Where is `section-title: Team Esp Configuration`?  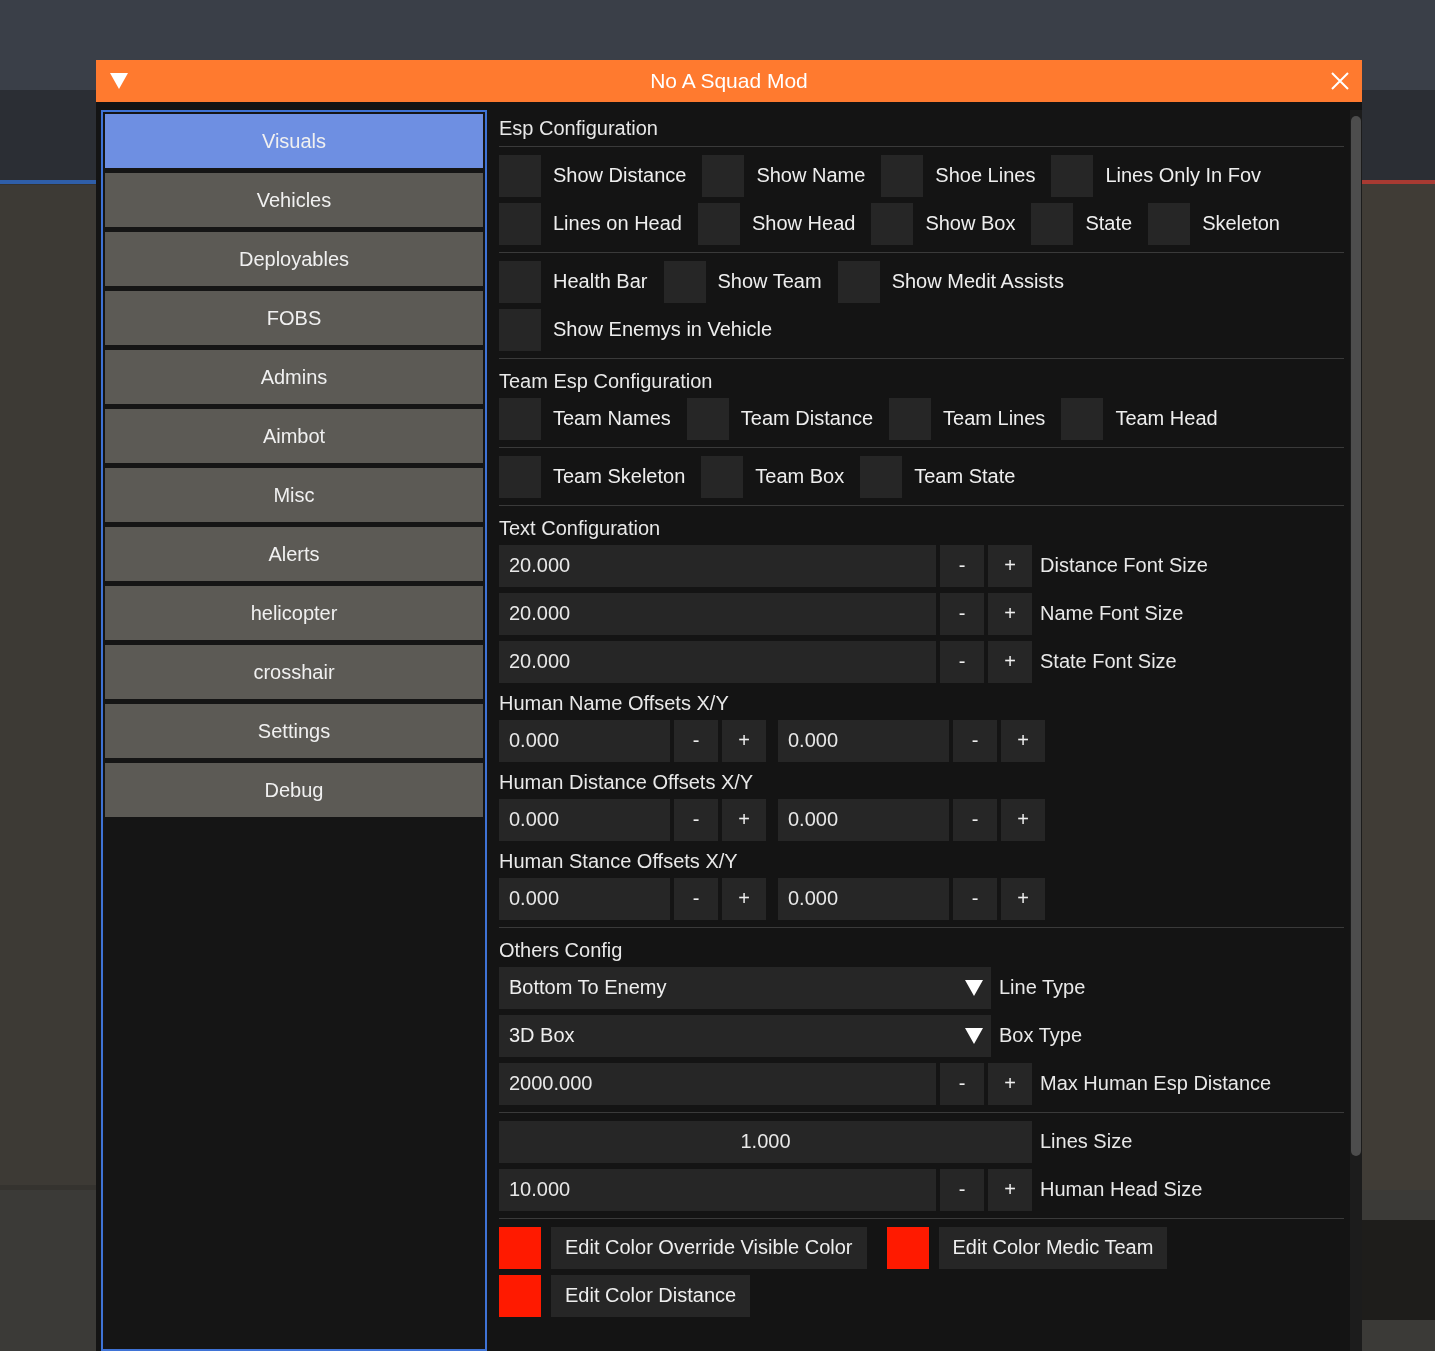
section-title: Team Esp Configuration is located at coordinates (606, 381).